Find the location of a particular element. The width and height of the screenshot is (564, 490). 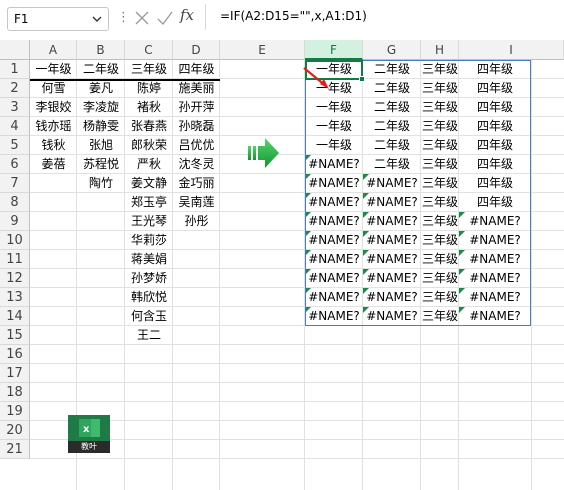

column-header-A: A is located at coordinates (53, 50).